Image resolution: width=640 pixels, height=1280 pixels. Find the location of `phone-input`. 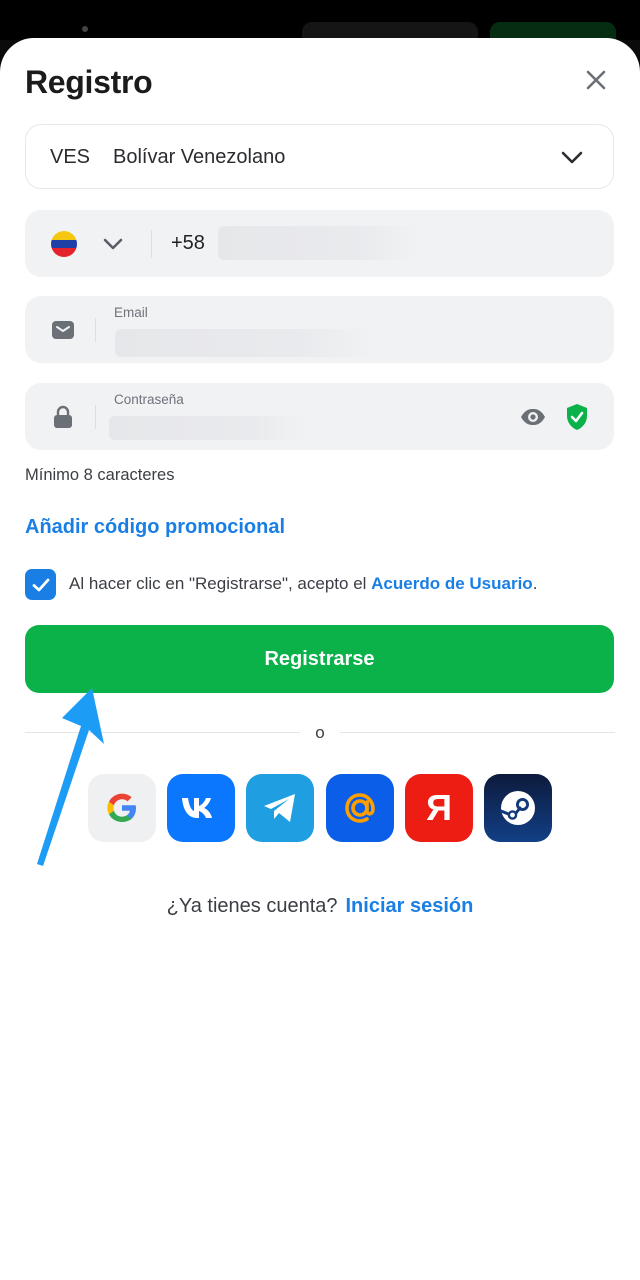

phone-input is located at coordinates (318, 243).